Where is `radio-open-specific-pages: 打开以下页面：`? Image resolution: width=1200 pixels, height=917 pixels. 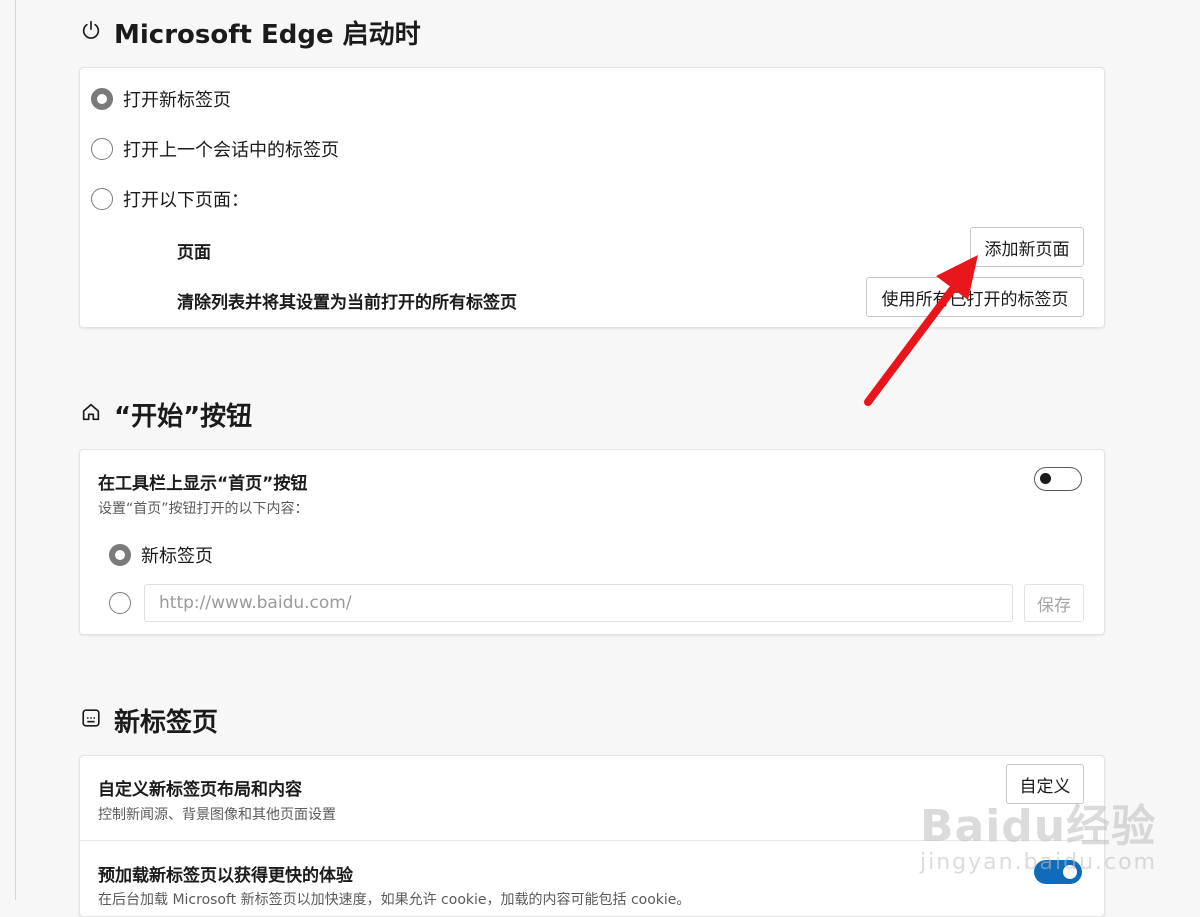 radio-open-specific-pages: 打开以下页面： is located at coordinates (170, 199).